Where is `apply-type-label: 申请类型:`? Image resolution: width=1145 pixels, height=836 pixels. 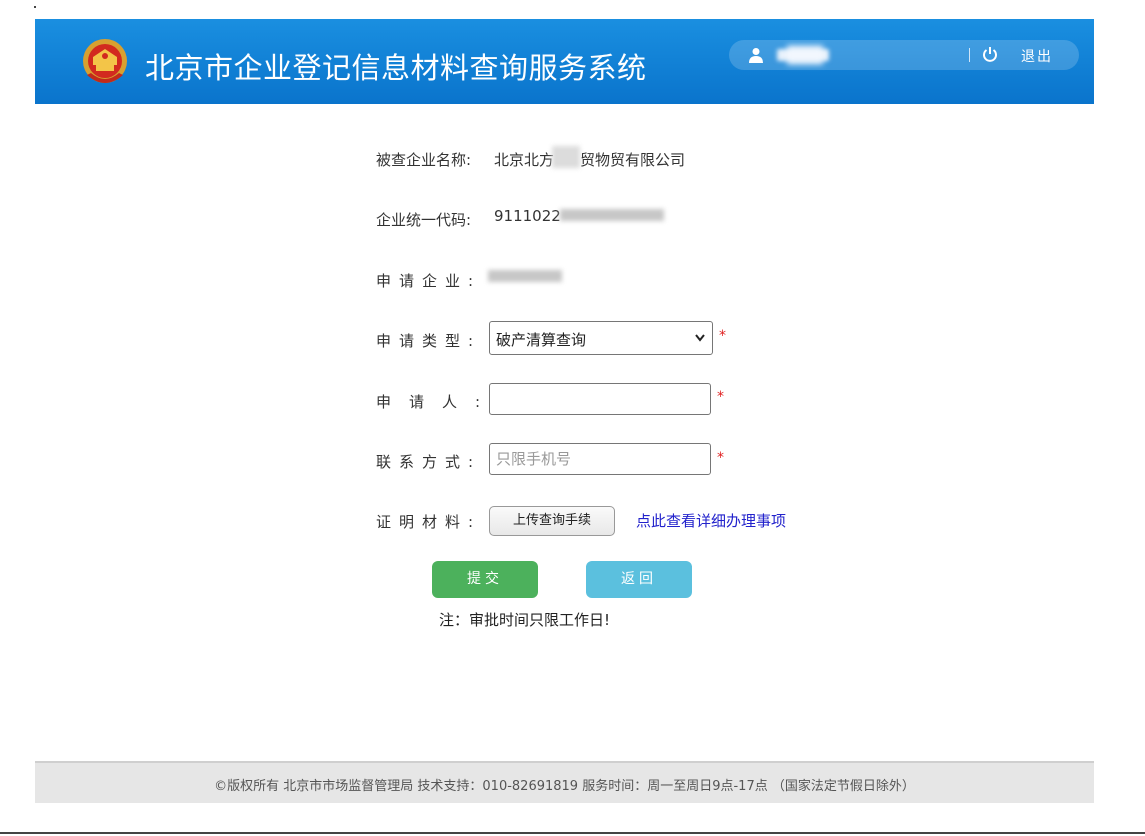 apply-type-label: 申请类型: is located at coordinates (429, 341).